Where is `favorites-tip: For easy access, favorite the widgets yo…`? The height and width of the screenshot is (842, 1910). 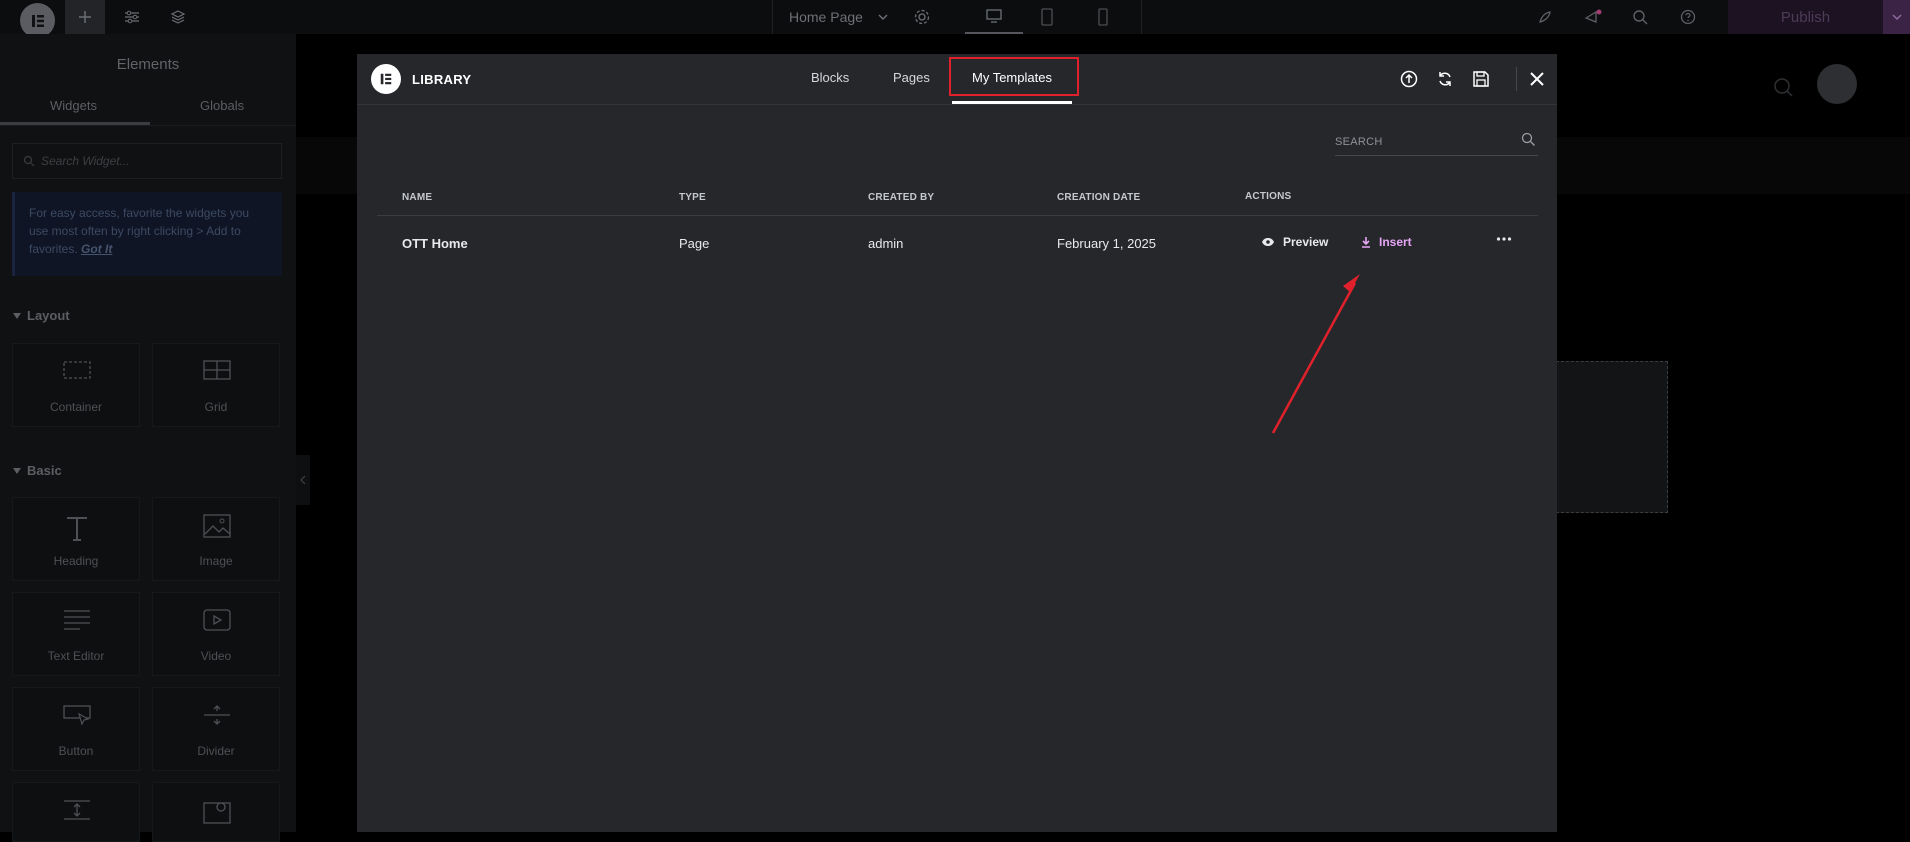
favorites-tip: For easy access, favorite the widgets yo… is located at coordinates (147, 234).